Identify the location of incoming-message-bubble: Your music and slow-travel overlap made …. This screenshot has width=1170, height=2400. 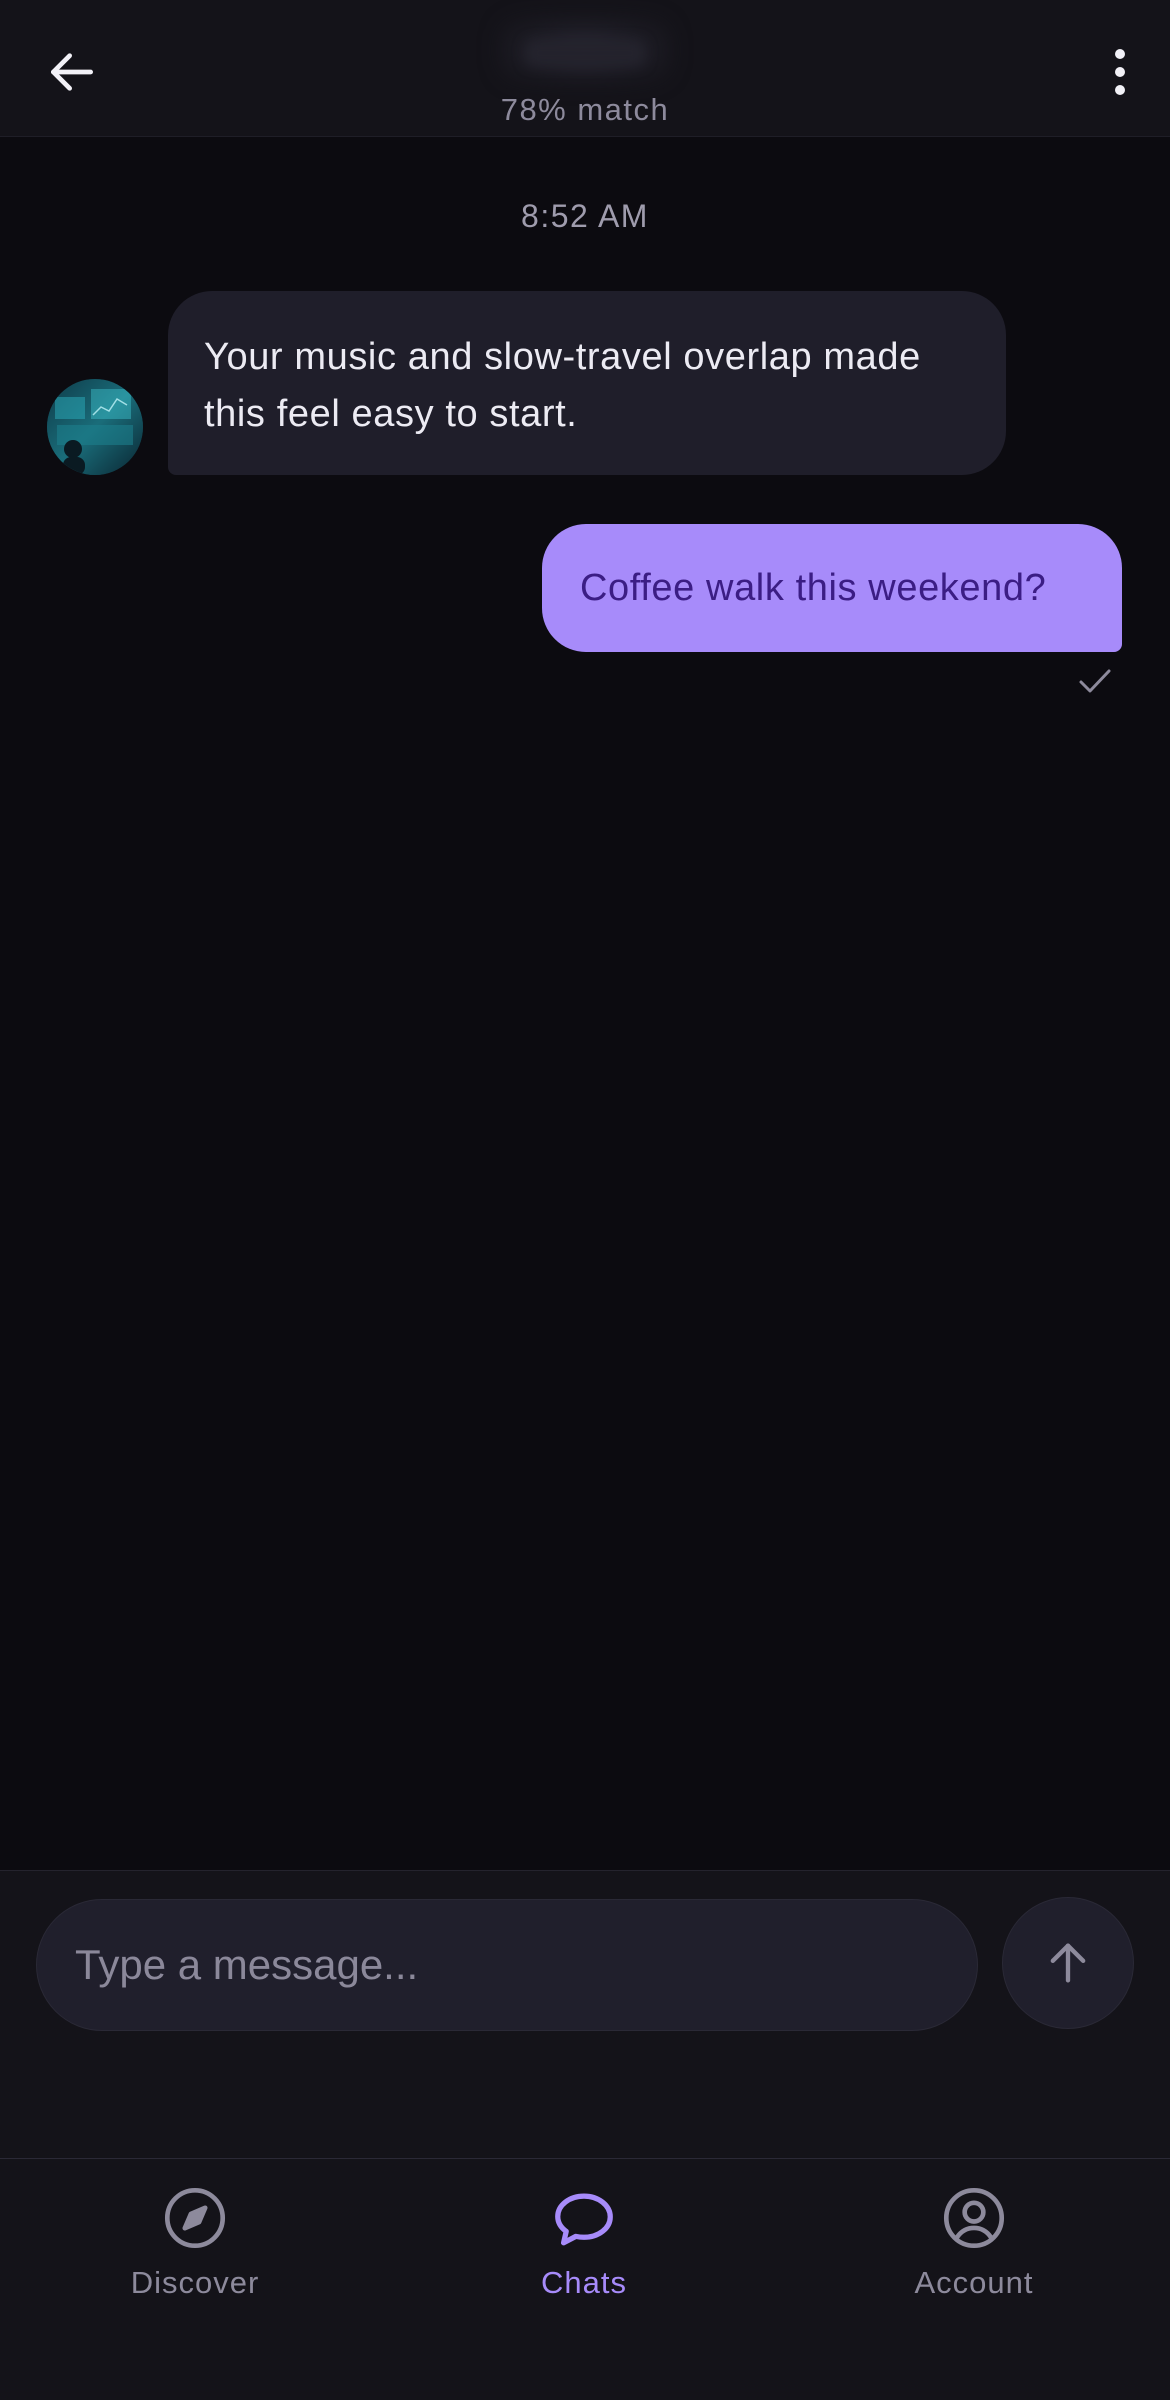
(587, 383).